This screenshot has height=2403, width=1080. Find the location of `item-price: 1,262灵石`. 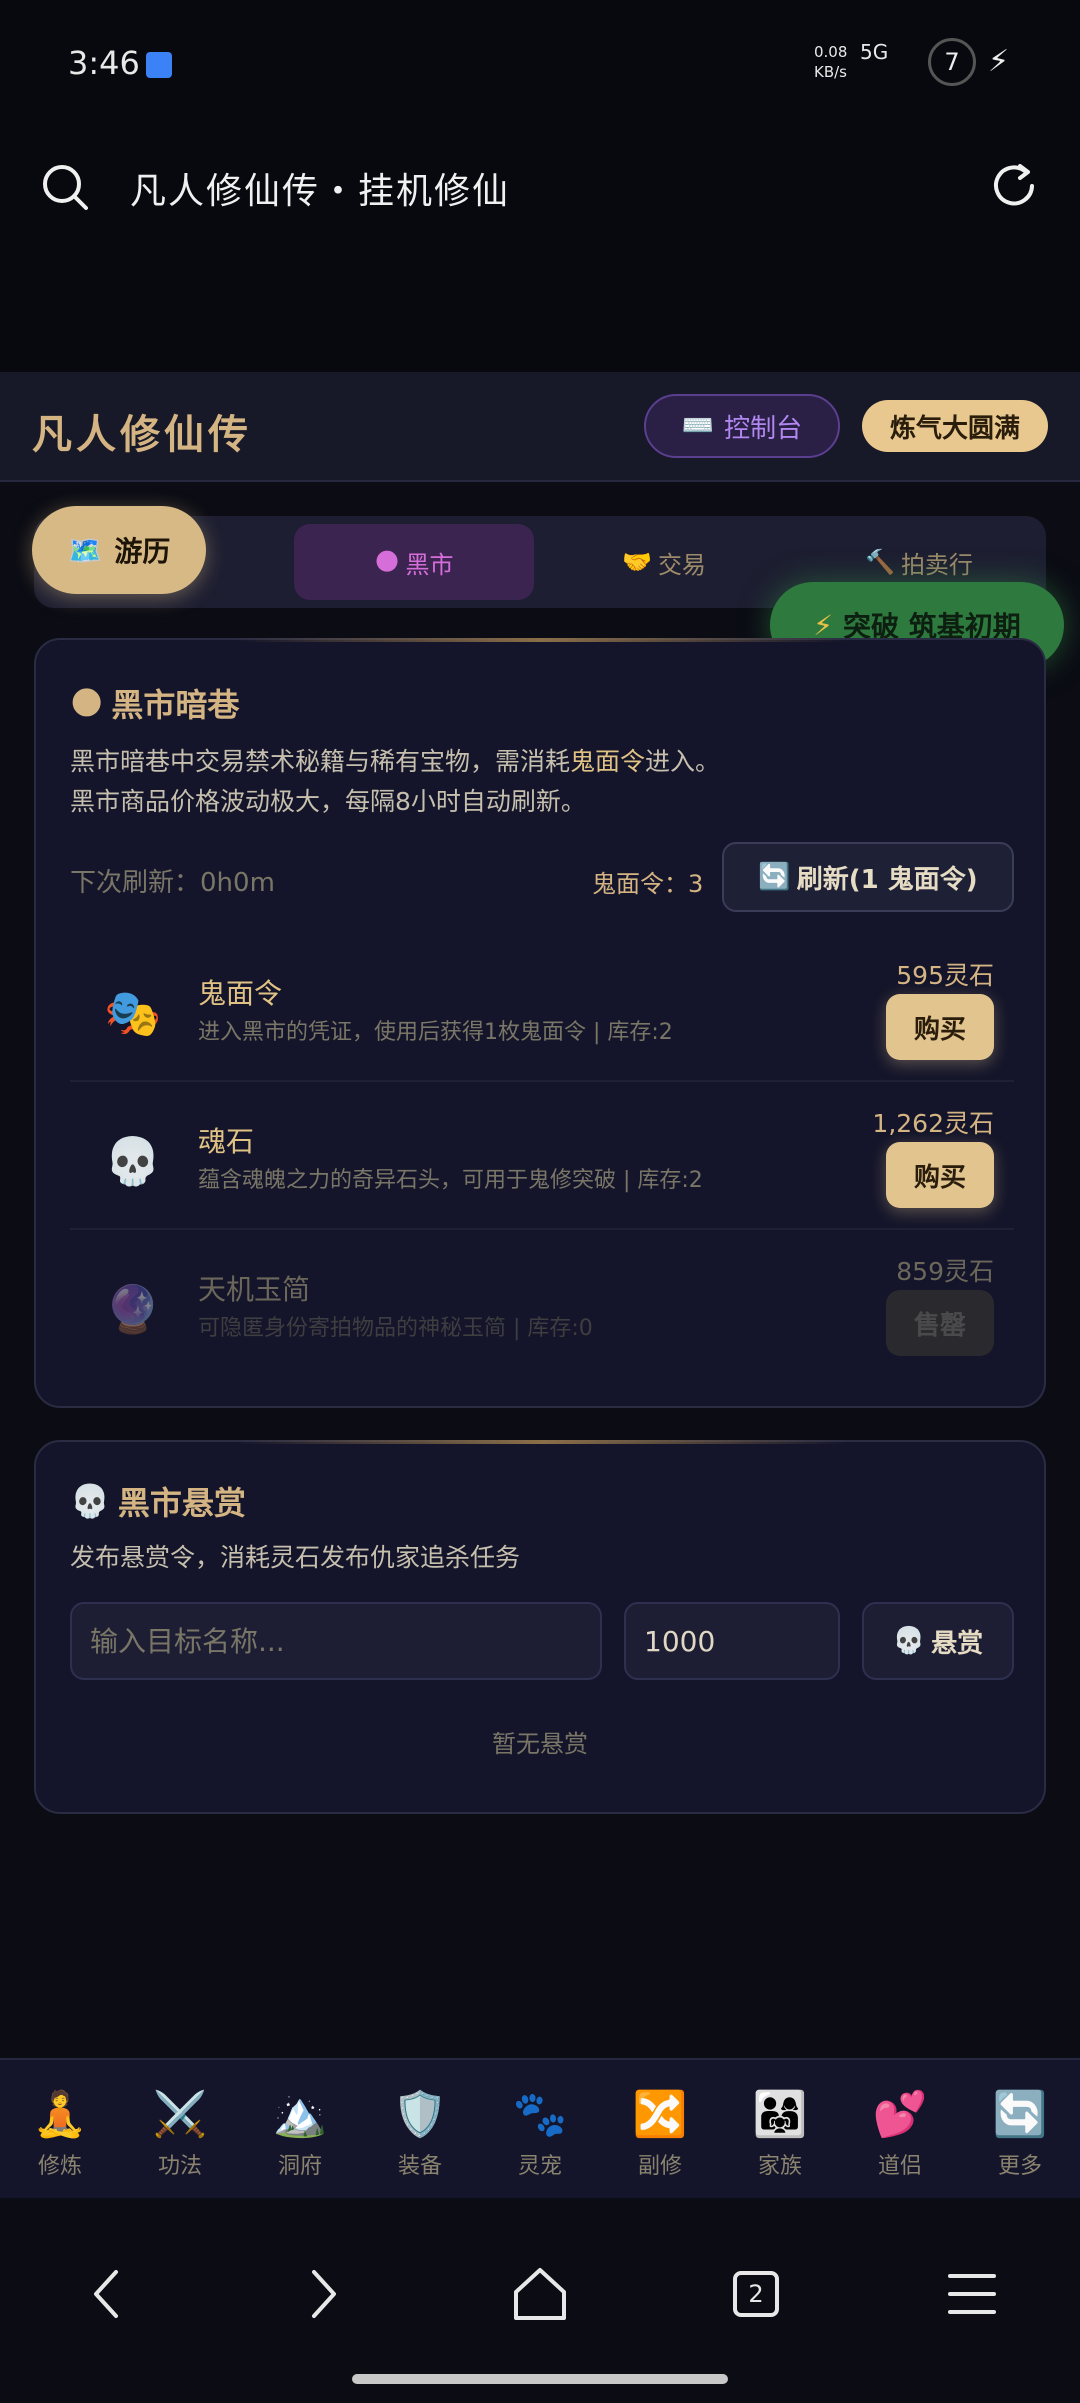

item-price: 1,262灵石 is located at coordinates (933, 1123).